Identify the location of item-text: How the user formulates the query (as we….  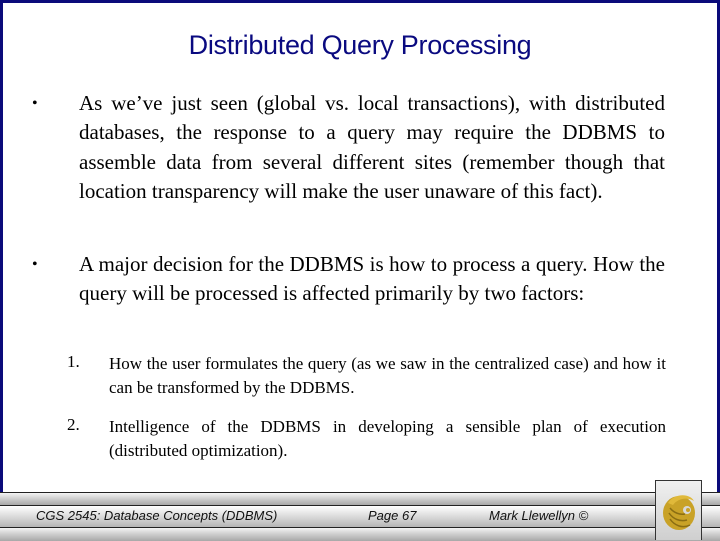
(387, 375).